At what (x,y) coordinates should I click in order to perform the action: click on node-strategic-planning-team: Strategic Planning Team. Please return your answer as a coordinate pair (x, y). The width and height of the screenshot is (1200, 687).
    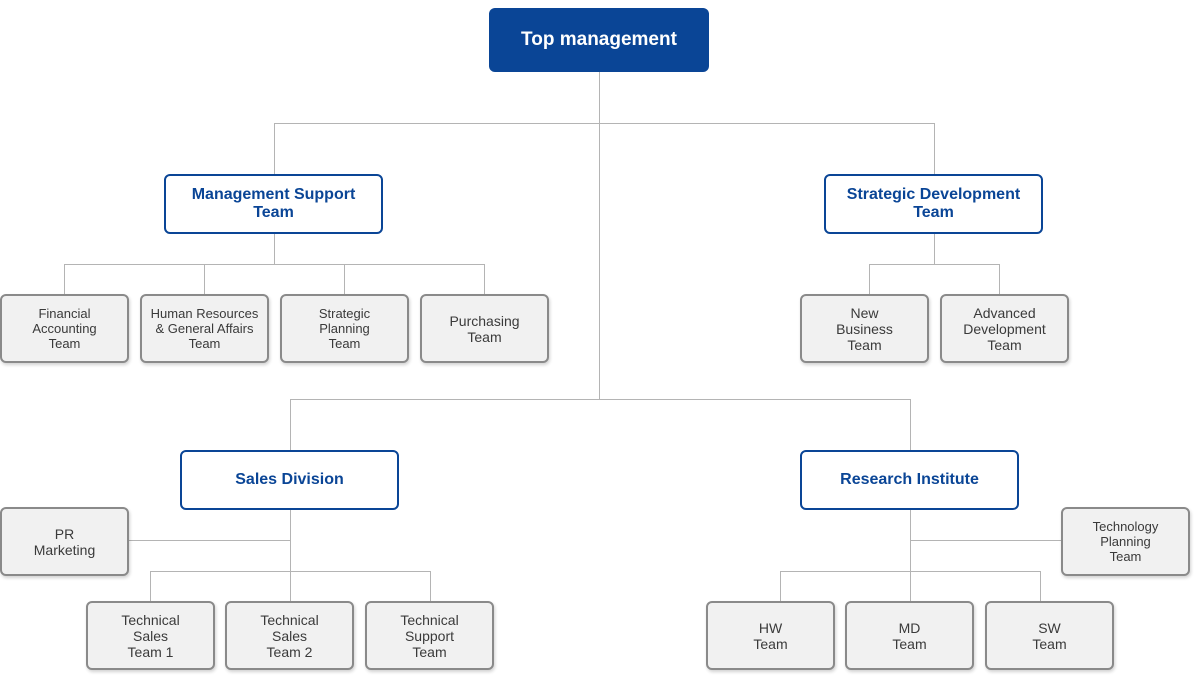
    Looking at the image, I should click on (344, 328).